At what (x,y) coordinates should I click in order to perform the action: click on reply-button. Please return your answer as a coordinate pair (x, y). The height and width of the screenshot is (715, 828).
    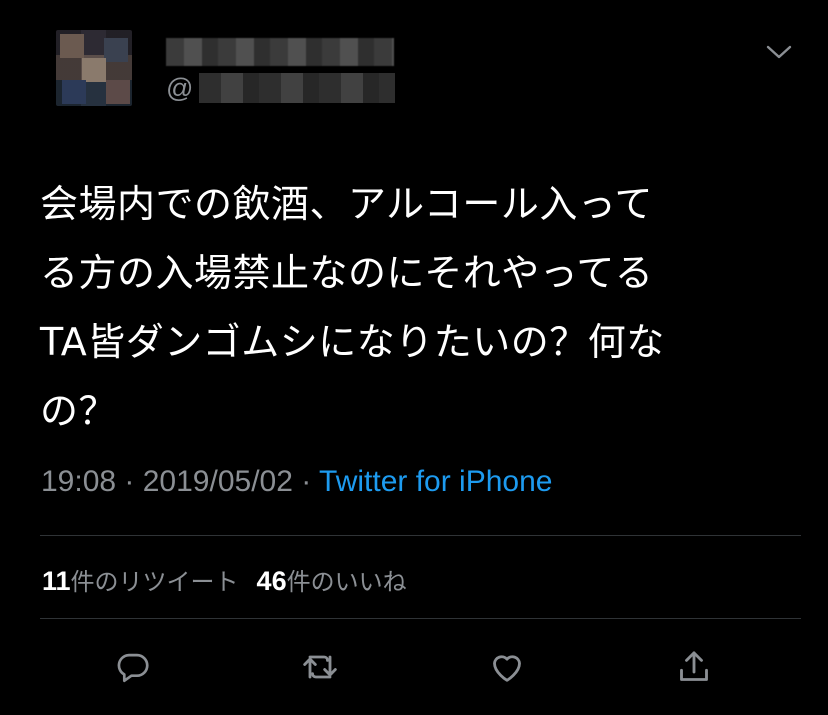
    Looking at the image, I should click on (133, 667).